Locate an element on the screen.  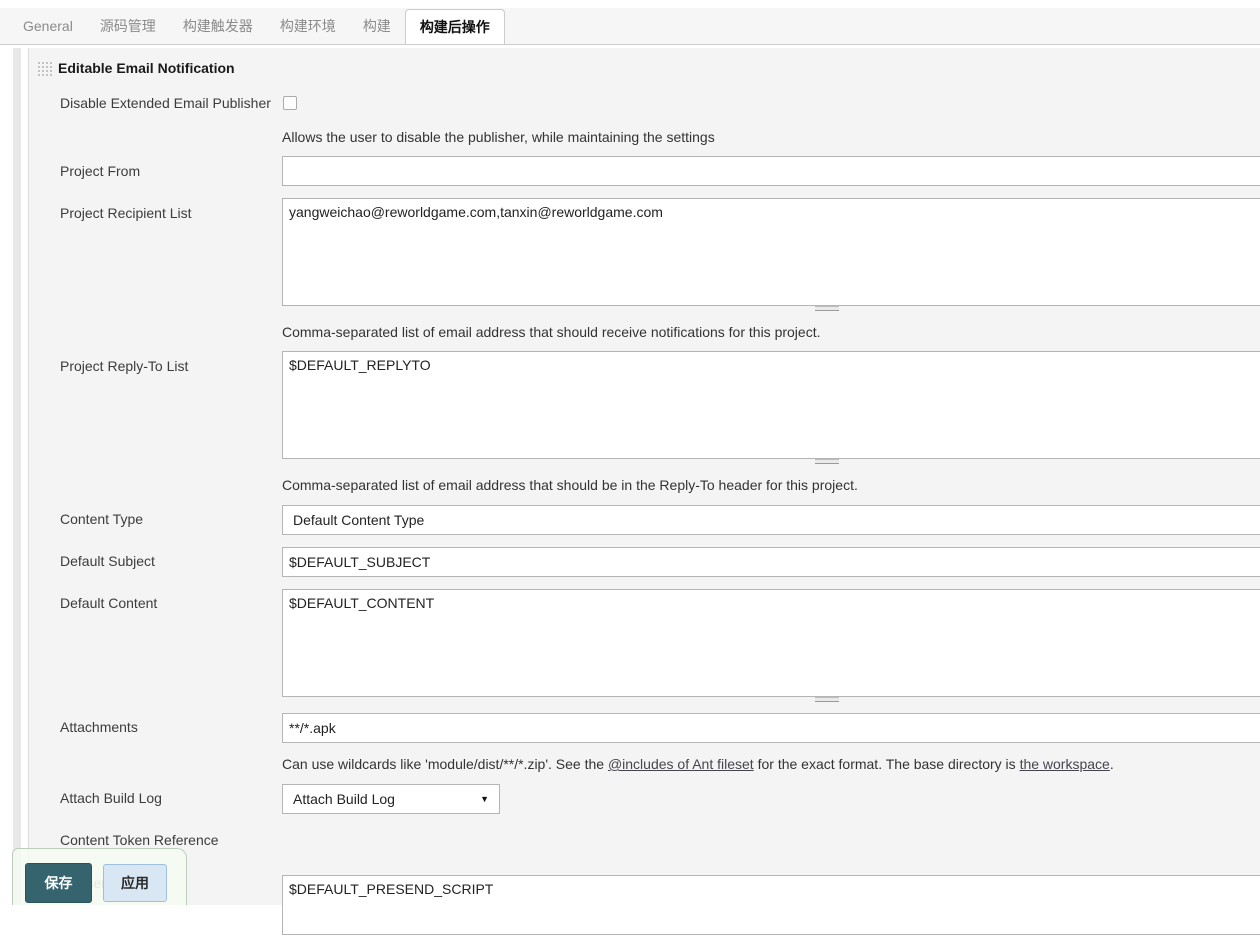
attachments-input is located at coordinates (771, 728).